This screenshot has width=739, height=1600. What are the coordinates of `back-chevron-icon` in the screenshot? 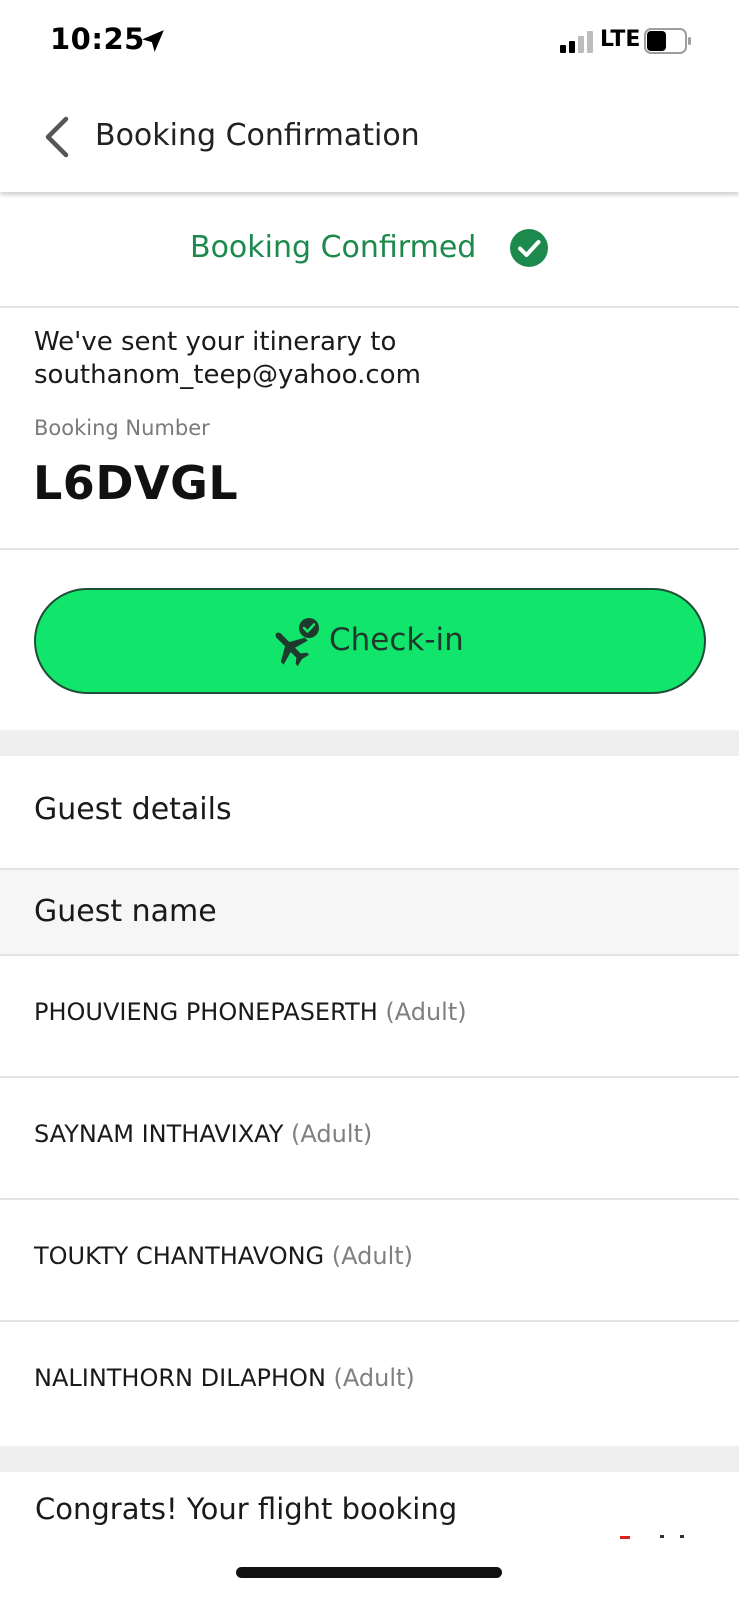 It's located at (56, 137).